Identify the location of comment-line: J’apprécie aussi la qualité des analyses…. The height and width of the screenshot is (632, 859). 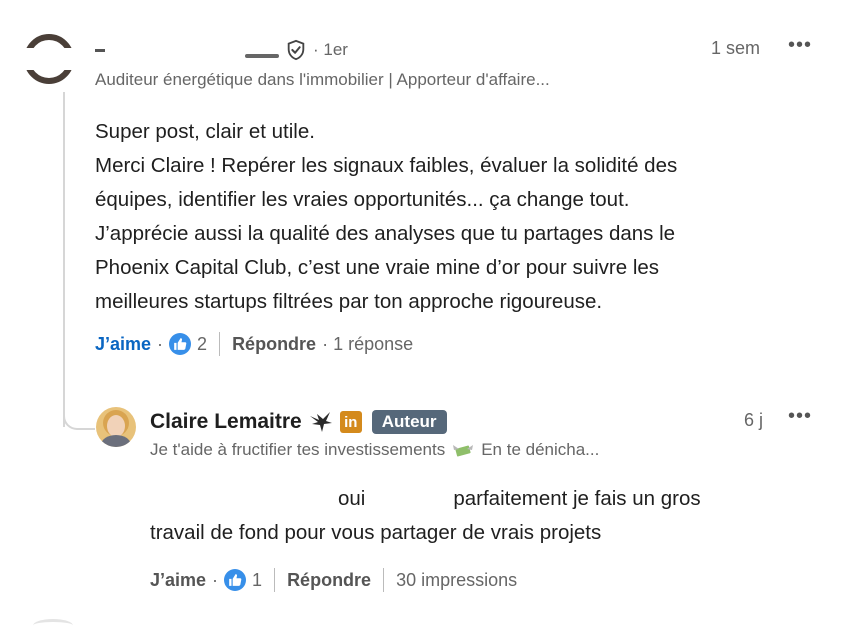
(385, 233).